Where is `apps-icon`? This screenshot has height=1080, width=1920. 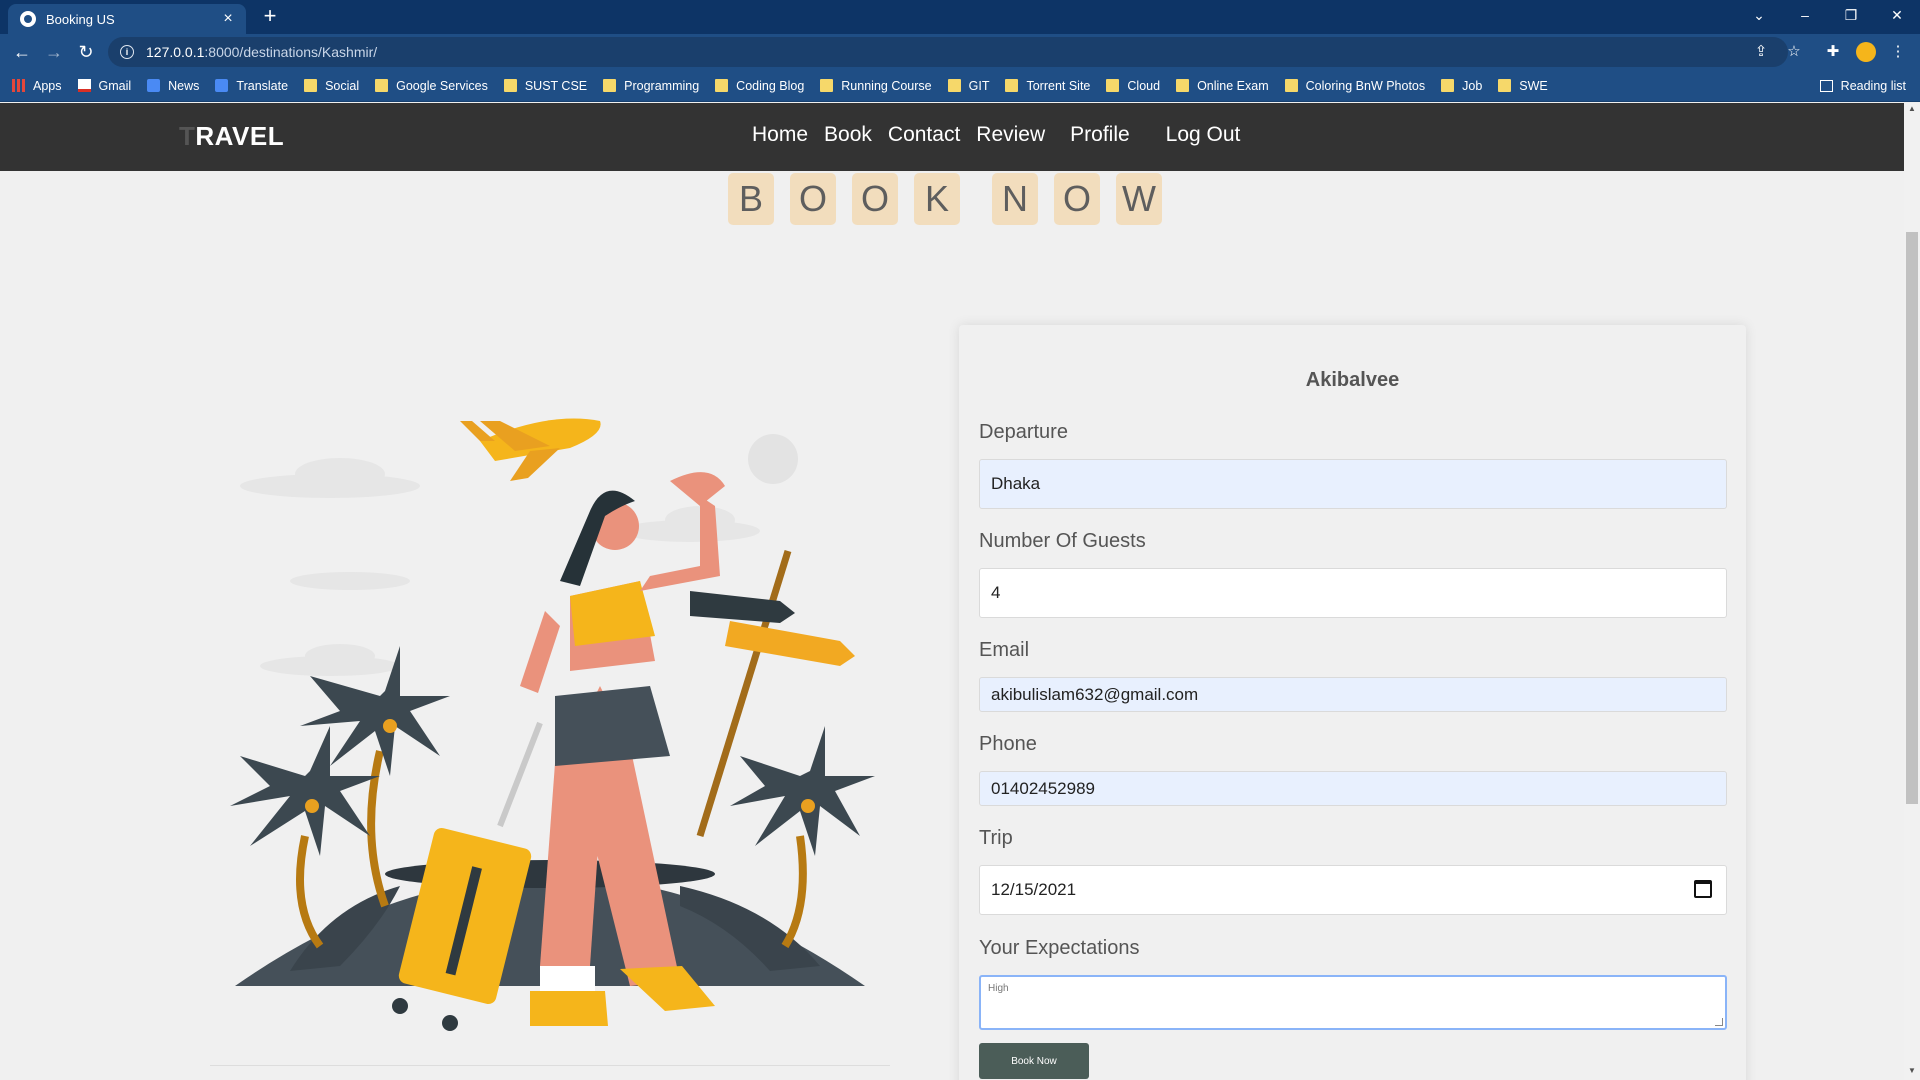
apps-icon is located at coordinates (18, 85).